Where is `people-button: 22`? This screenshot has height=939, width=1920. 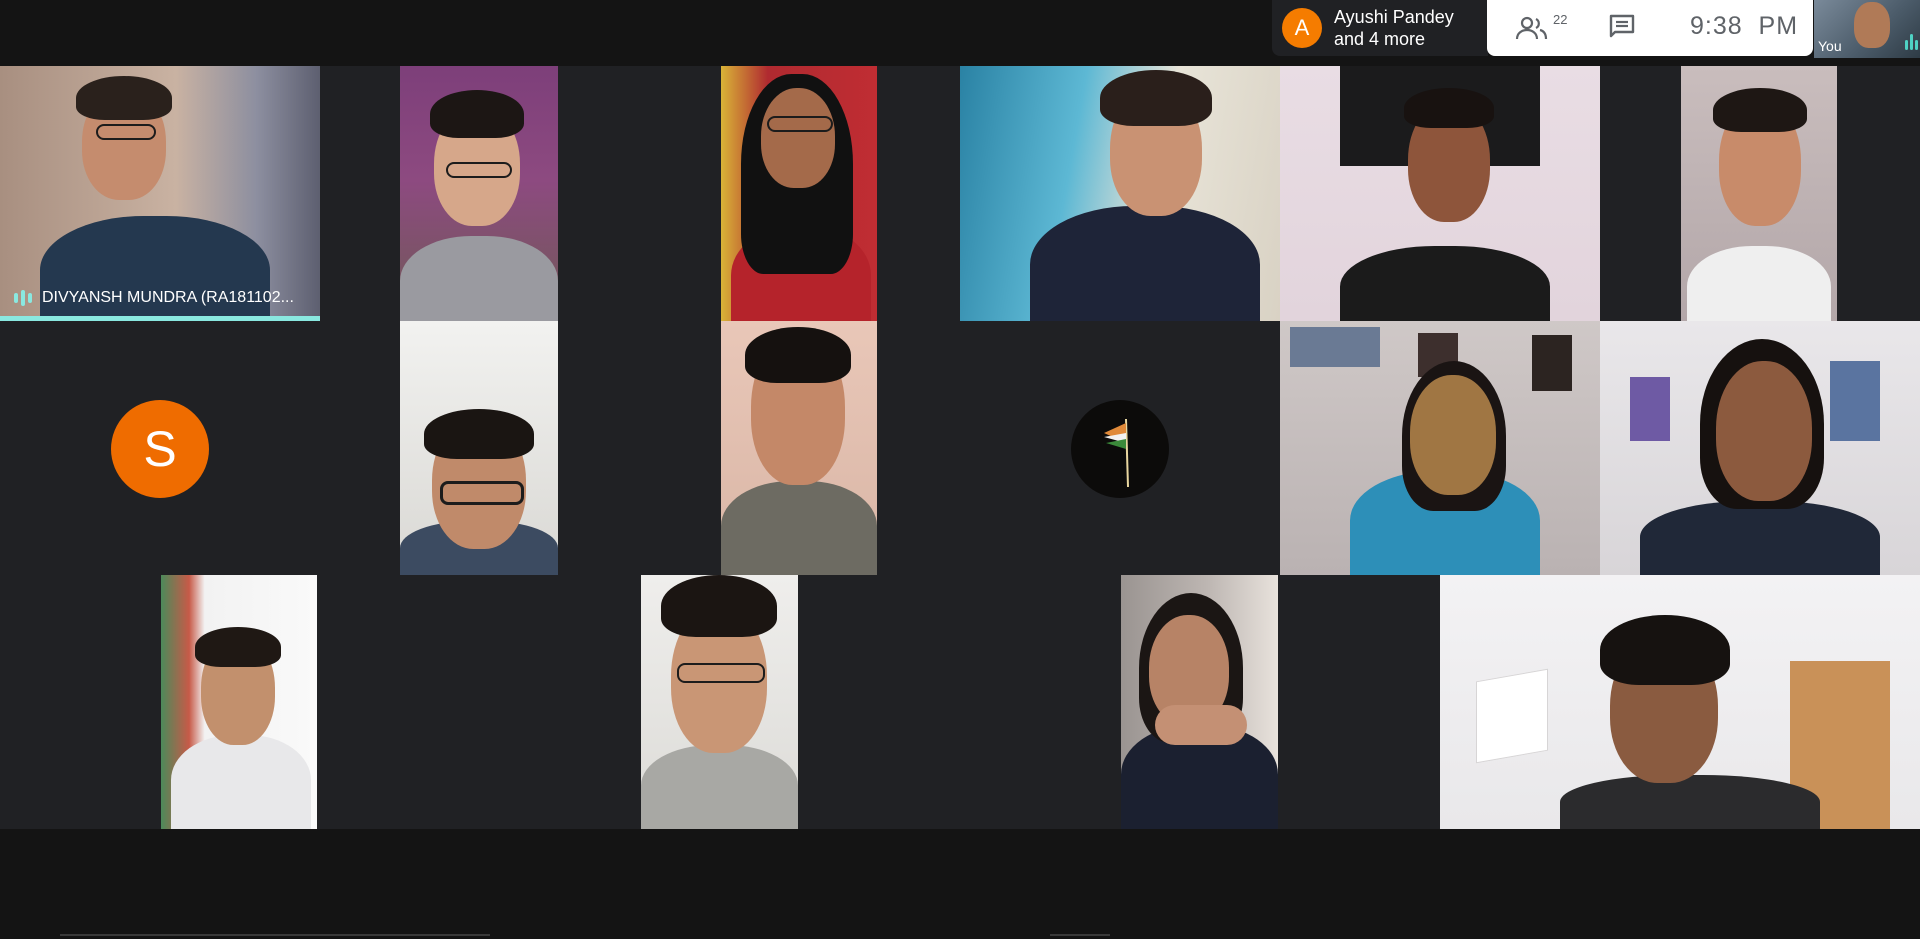 people-button: 22 is located at coordinates (1541, 28).